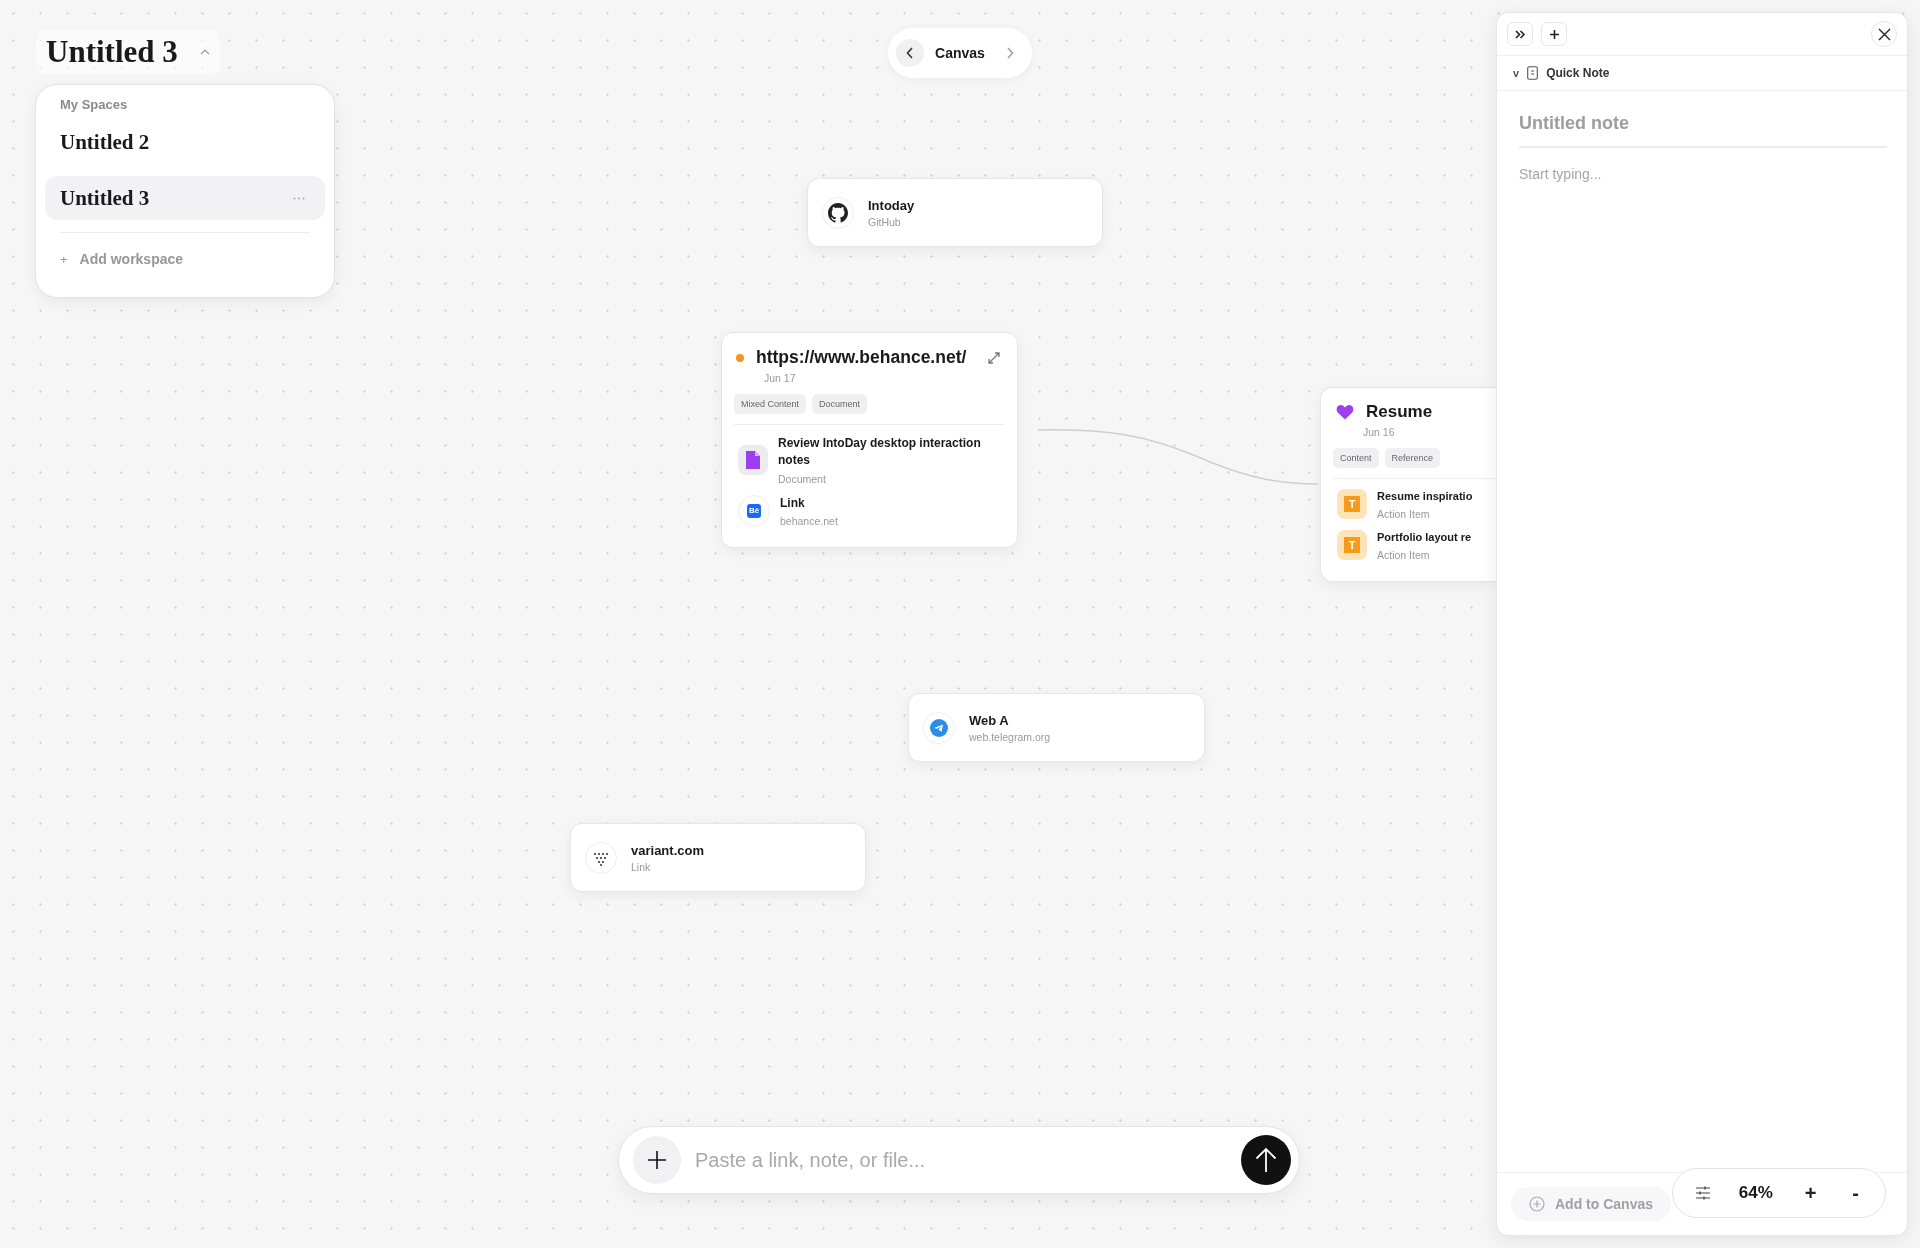 The image size is (1920, 1248). What do you see at coordinates (880, 452) in the screenshot?
I see `item-title: Review IntoDay desktop interaction notes` at bounding box center [880, 452].